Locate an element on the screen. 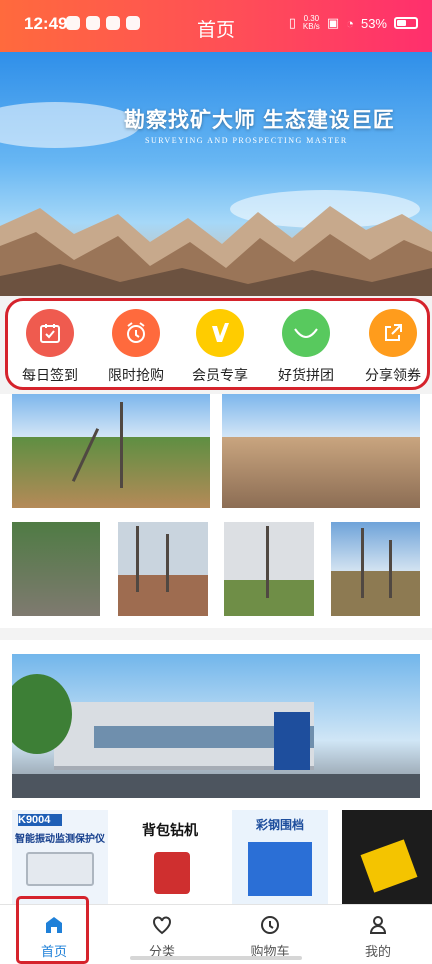 This screenshot has width=432, height=964. product-card: 彩钢围档 is located at coordinates (280, 857).